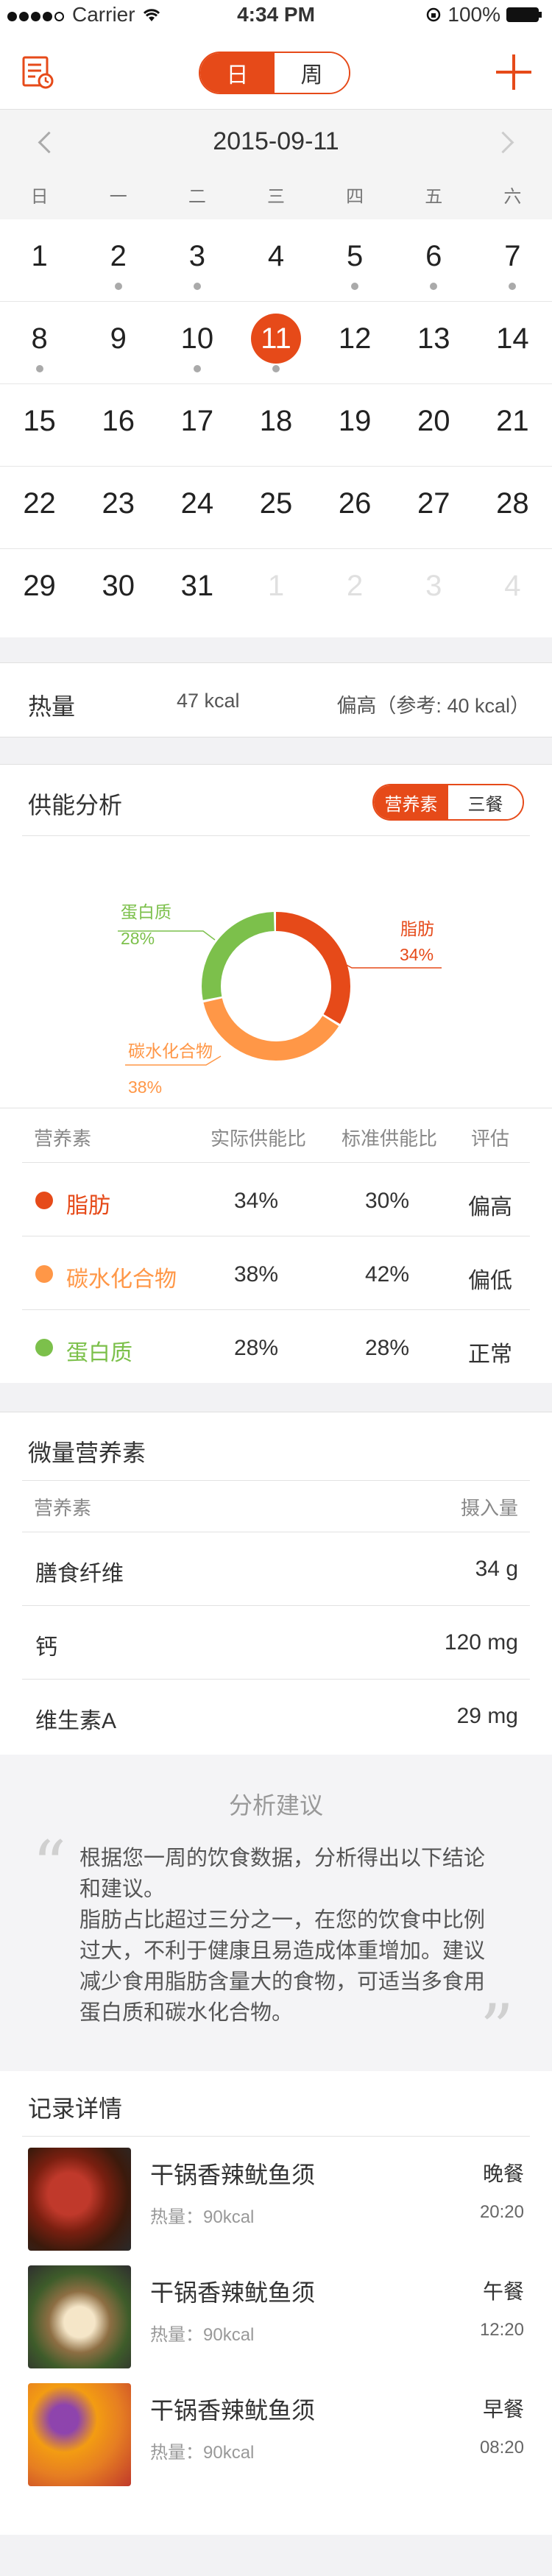 The width and height of the screenshot is (552, 2576). Describe the element at coordinates (138, 939) in the screenshot. I see `slice-value: 28%` at that location.